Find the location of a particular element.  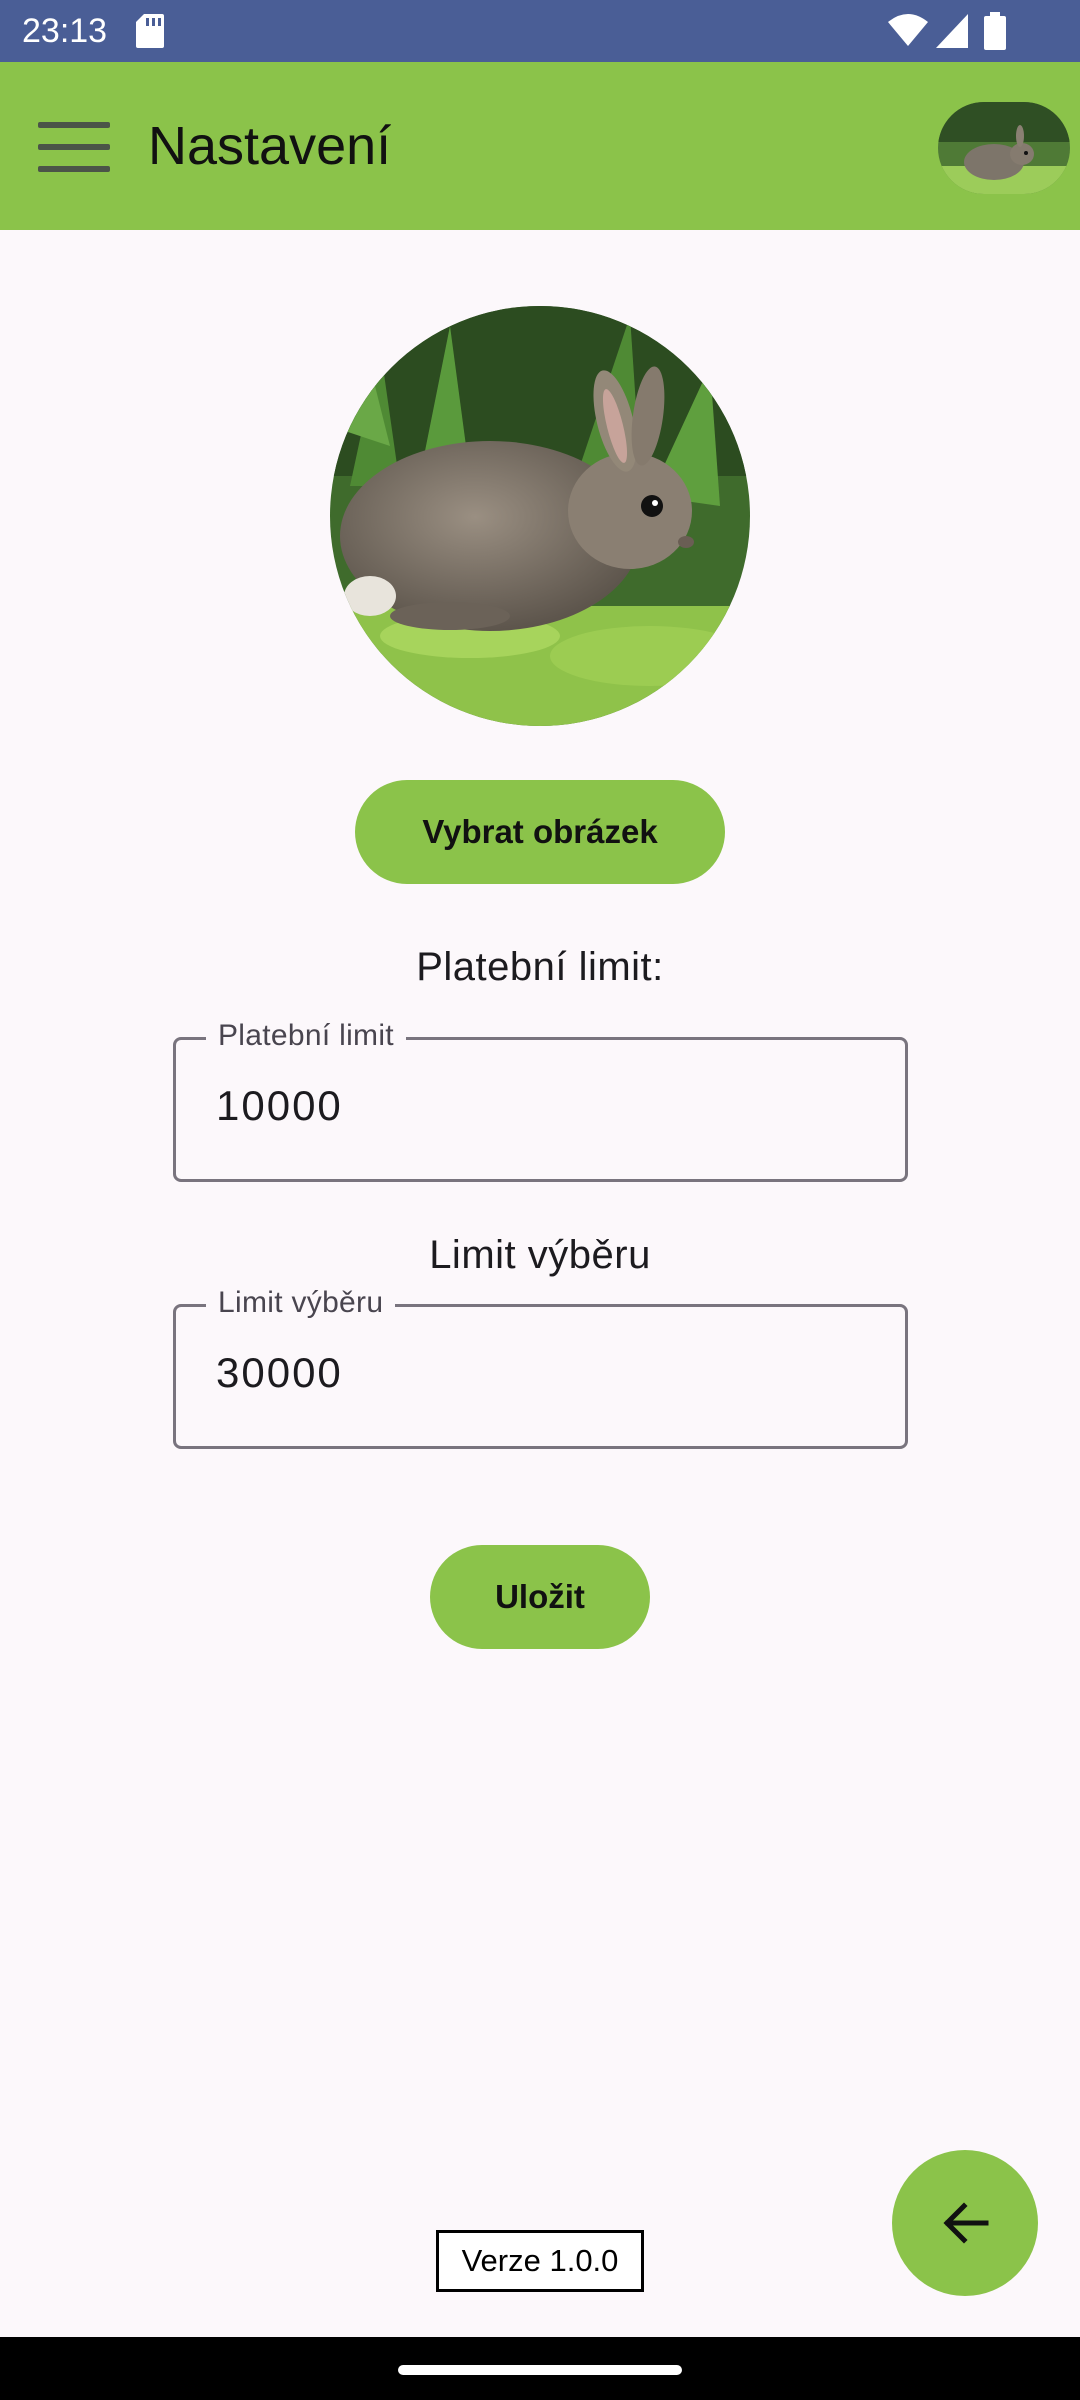

gesture-handle is located at coordinates (540, 2370).